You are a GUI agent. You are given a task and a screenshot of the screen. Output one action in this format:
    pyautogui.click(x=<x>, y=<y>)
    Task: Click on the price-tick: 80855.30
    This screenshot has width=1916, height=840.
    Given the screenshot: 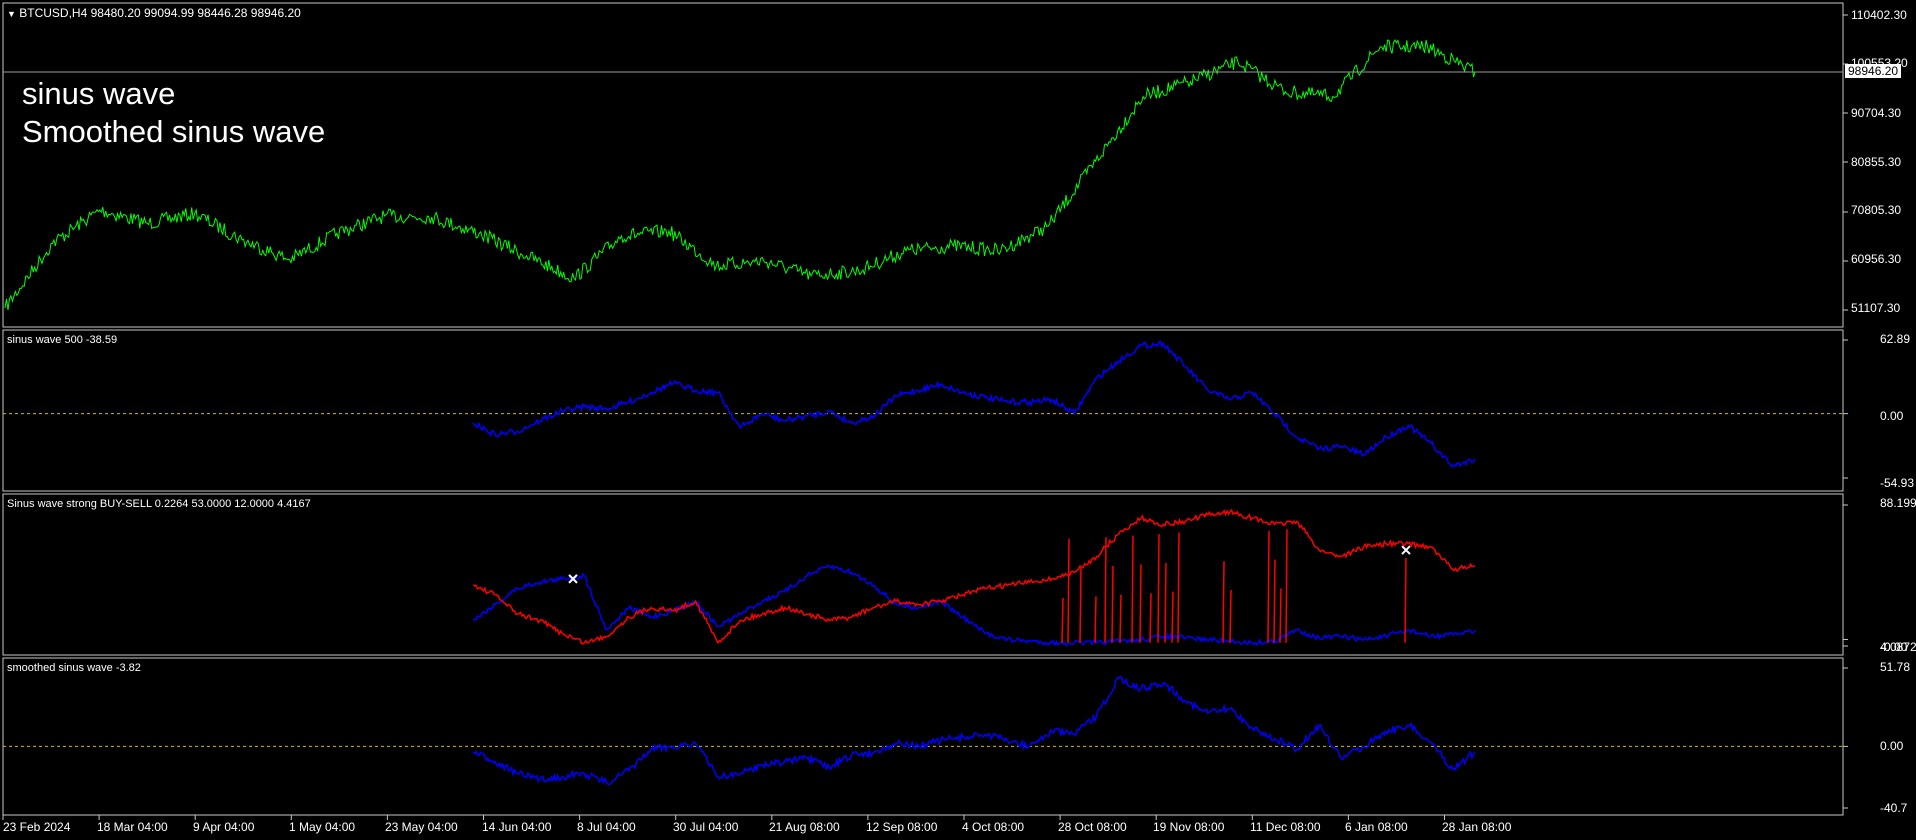 What is the action you would take?
    pyautogui.click(x=1876, y=162)
    